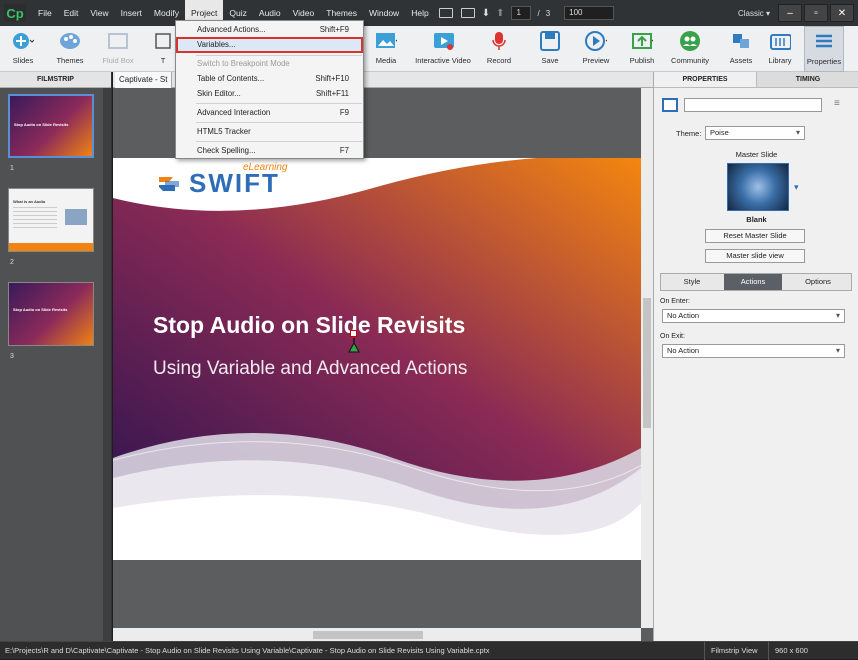  I want to click on media-button: Media, so click(386, 49).